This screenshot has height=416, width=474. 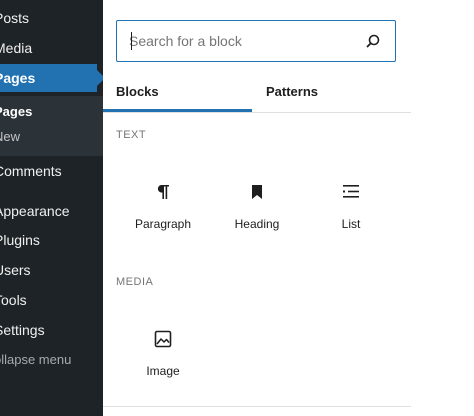 I want to click on inserter-tabs: Blocks Patterns, so click(x=257, y=93).